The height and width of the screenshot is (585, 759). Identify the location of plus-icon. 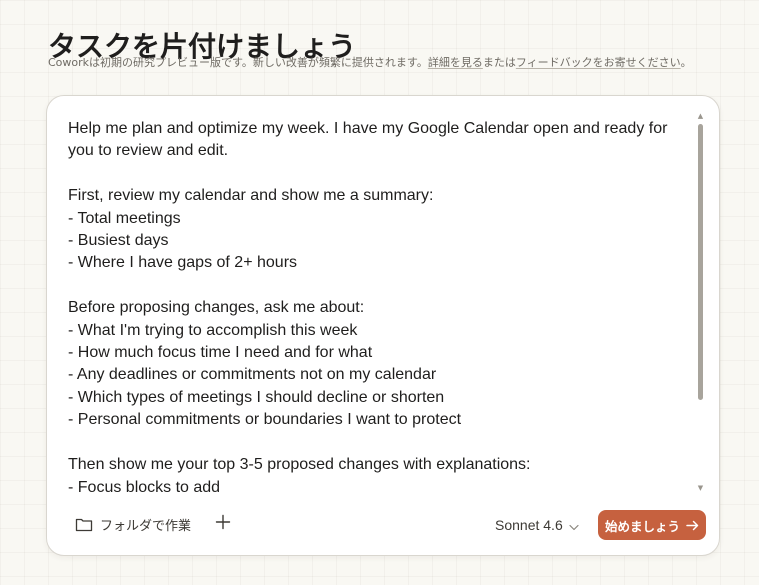
(223, 524).